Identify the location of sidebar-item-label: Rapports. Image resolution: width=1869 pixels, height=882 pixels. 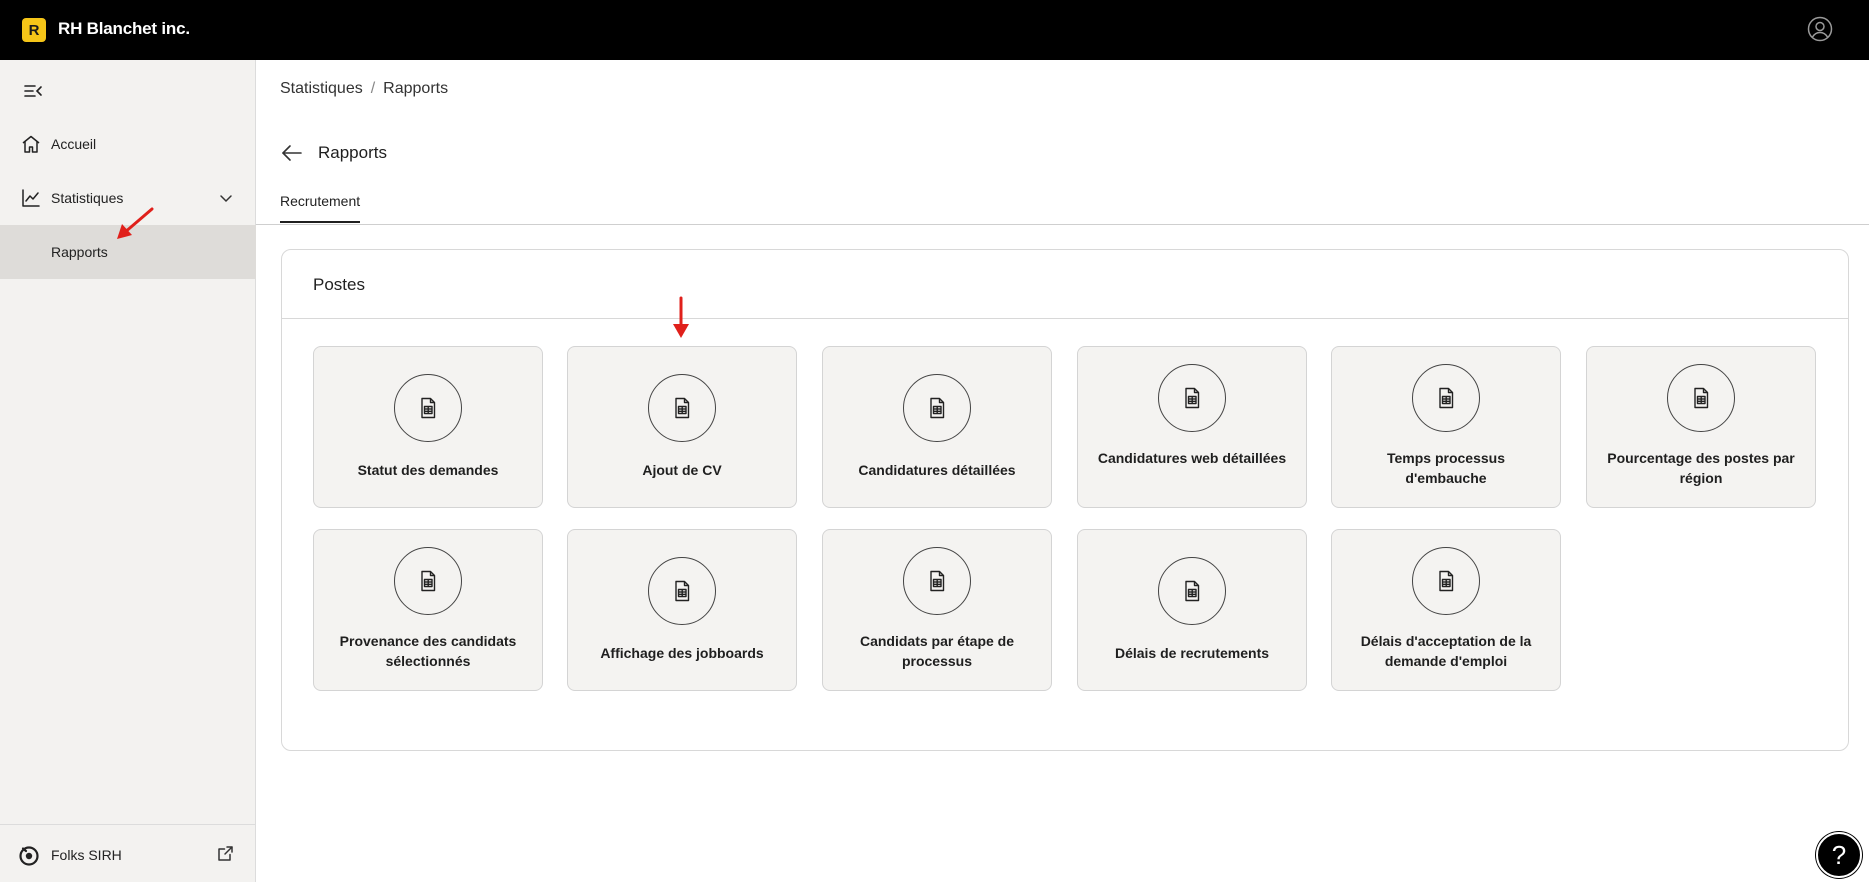
(79, 252).